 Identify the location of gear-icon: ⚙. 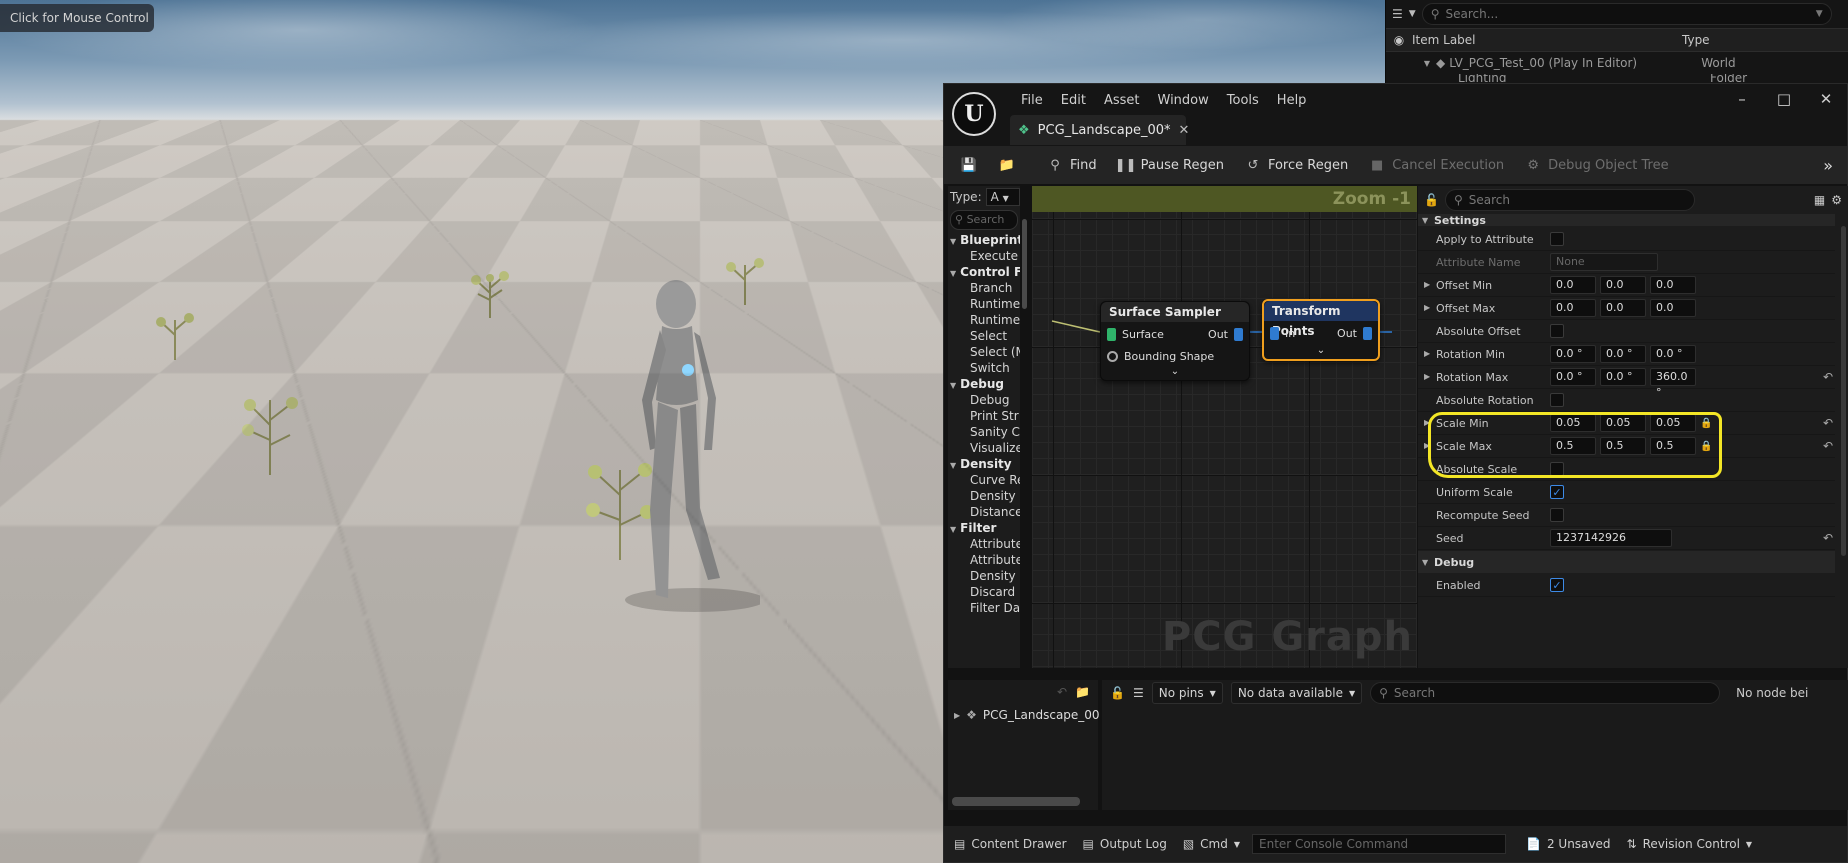
(1836, 200).